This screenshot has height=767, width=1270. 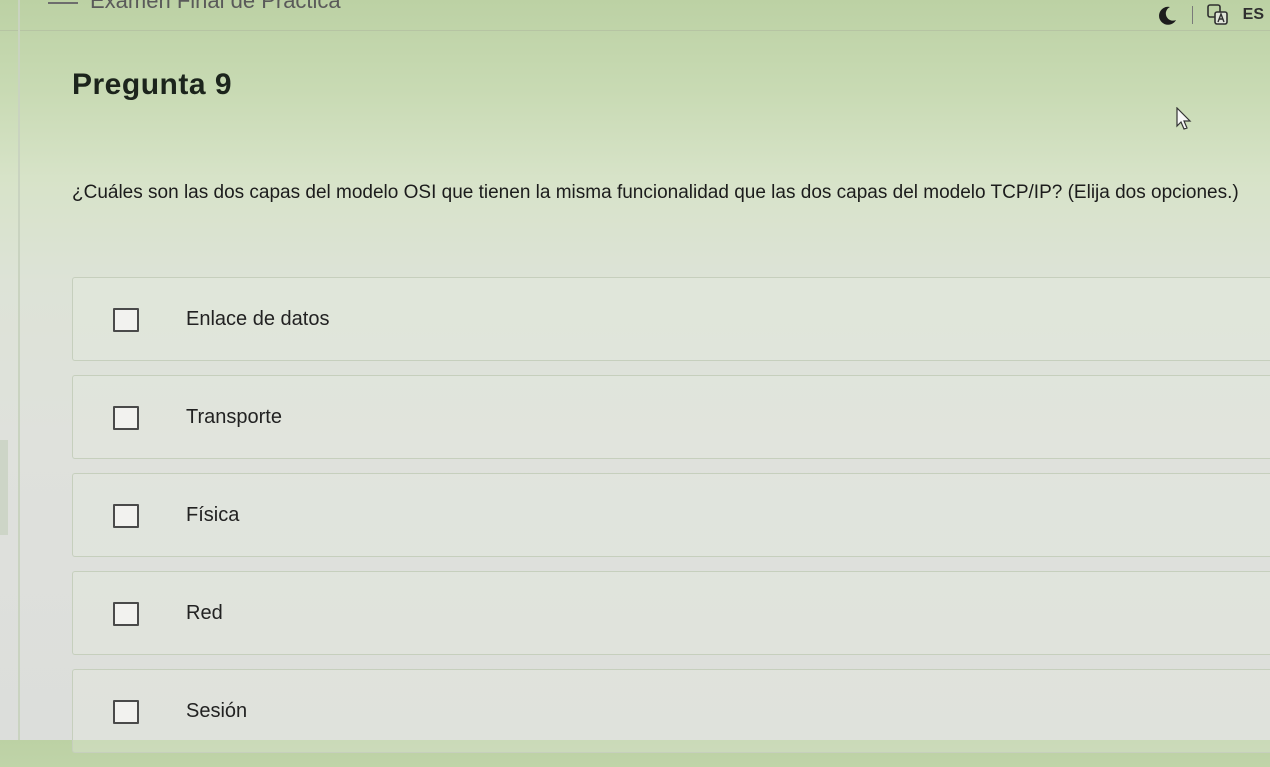 I want to click on checkbox-sesion, so click(x=126, y=712).